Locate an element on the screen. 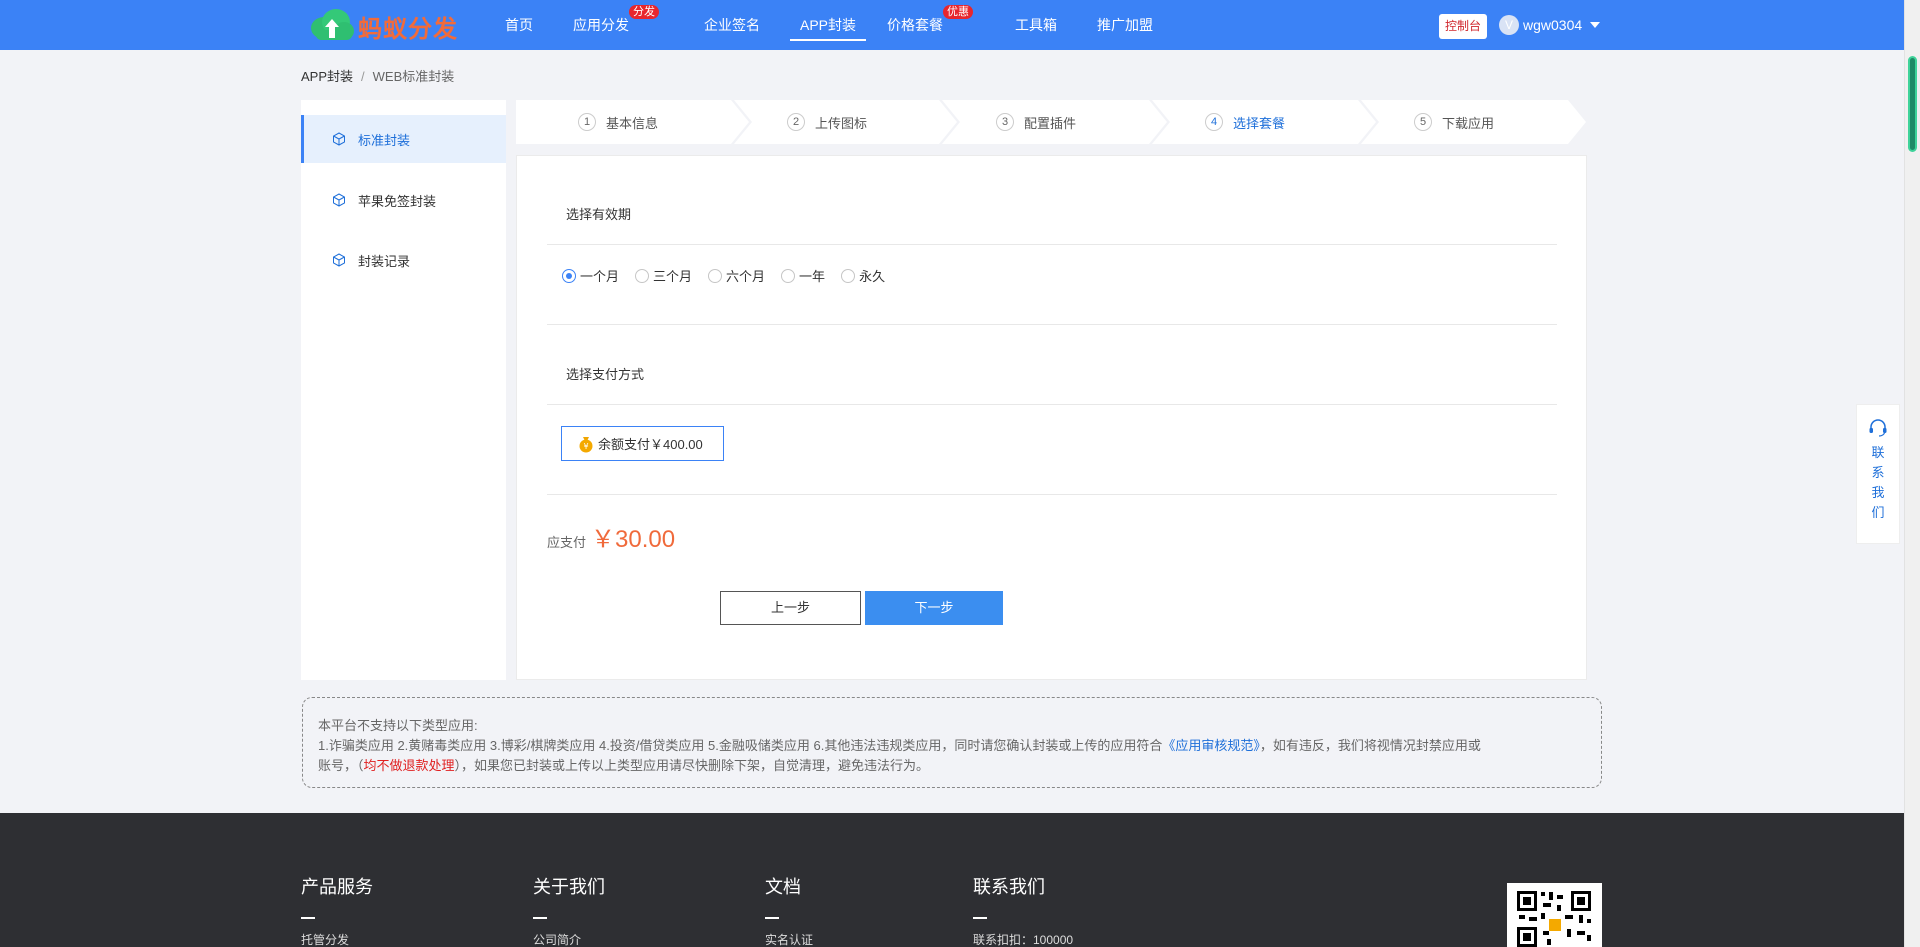 The height and width of the screenshot is (947, 1920). radio-label: 一个月 is located at coordinates (600, 276).